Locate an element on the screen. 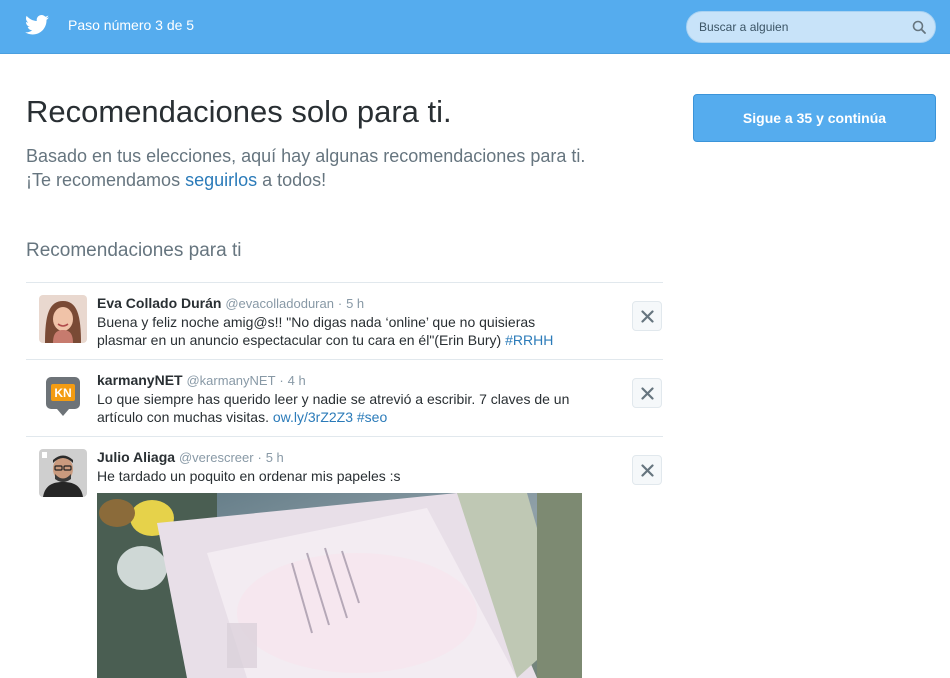 This screenshot has width=950, height=678. user-handle: @verescreer is located at coordinates (216, 457).